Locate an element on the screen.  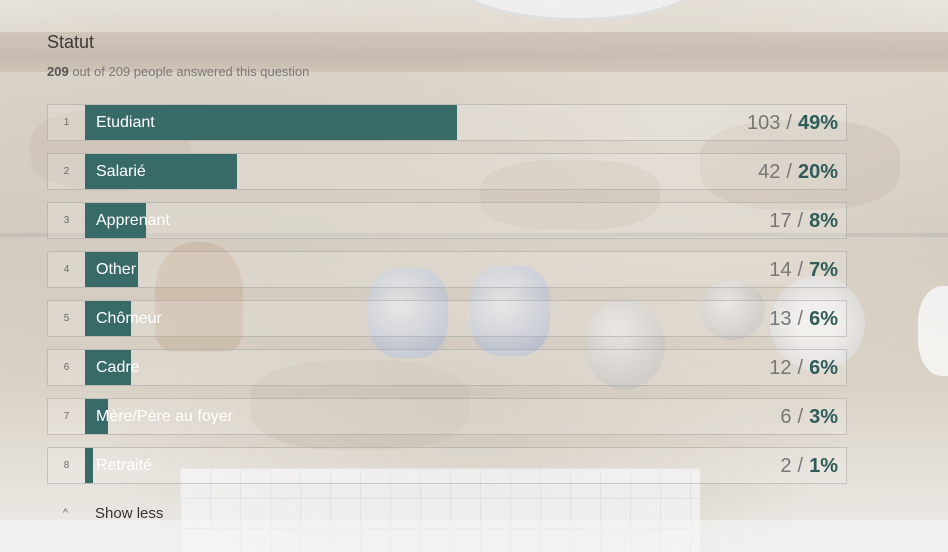
answer-value: 103/49% is located at coordinates (792, 122).